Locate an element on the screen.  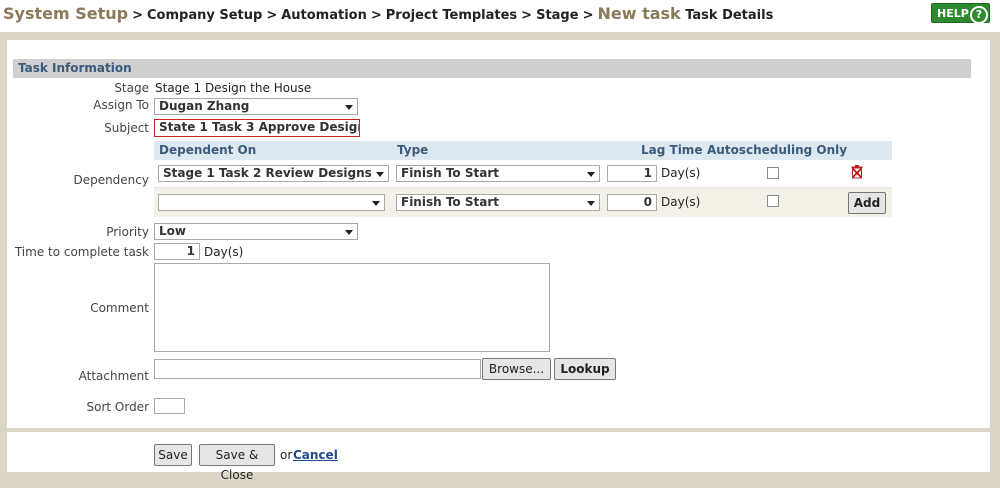
lag-time-input: 1 is located at coordinates (632, 173).